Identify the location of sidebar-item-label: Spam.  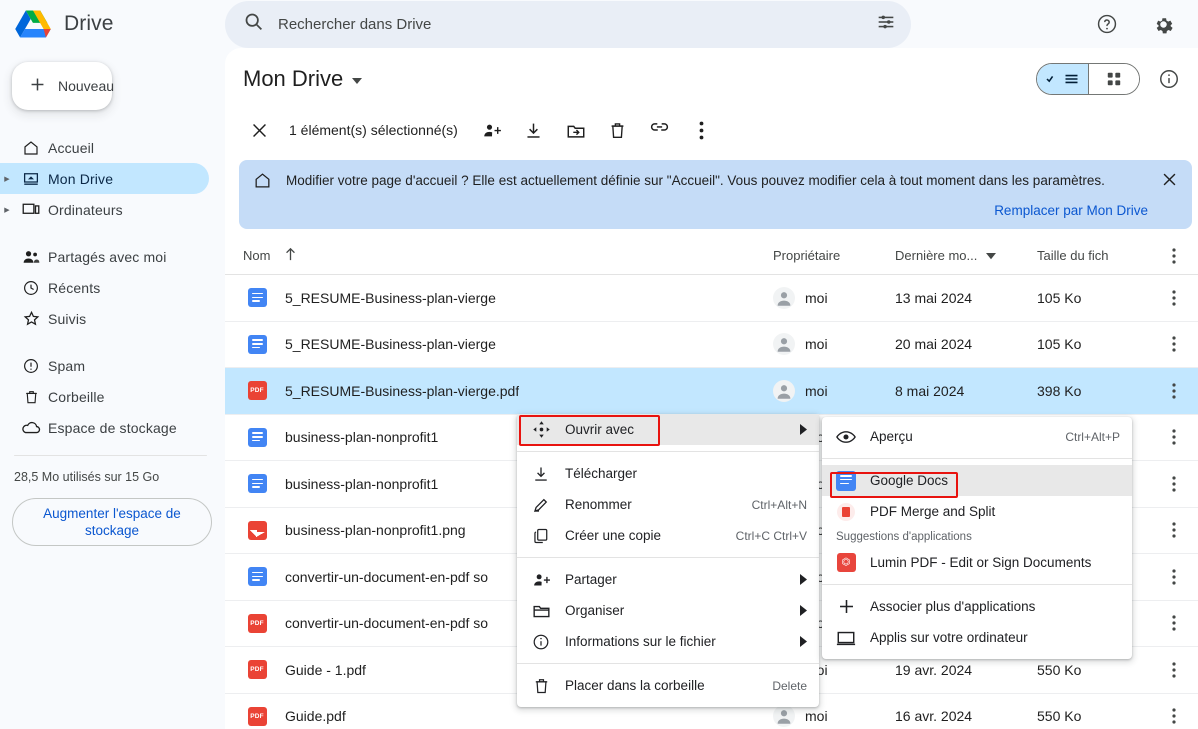
(67, 365).